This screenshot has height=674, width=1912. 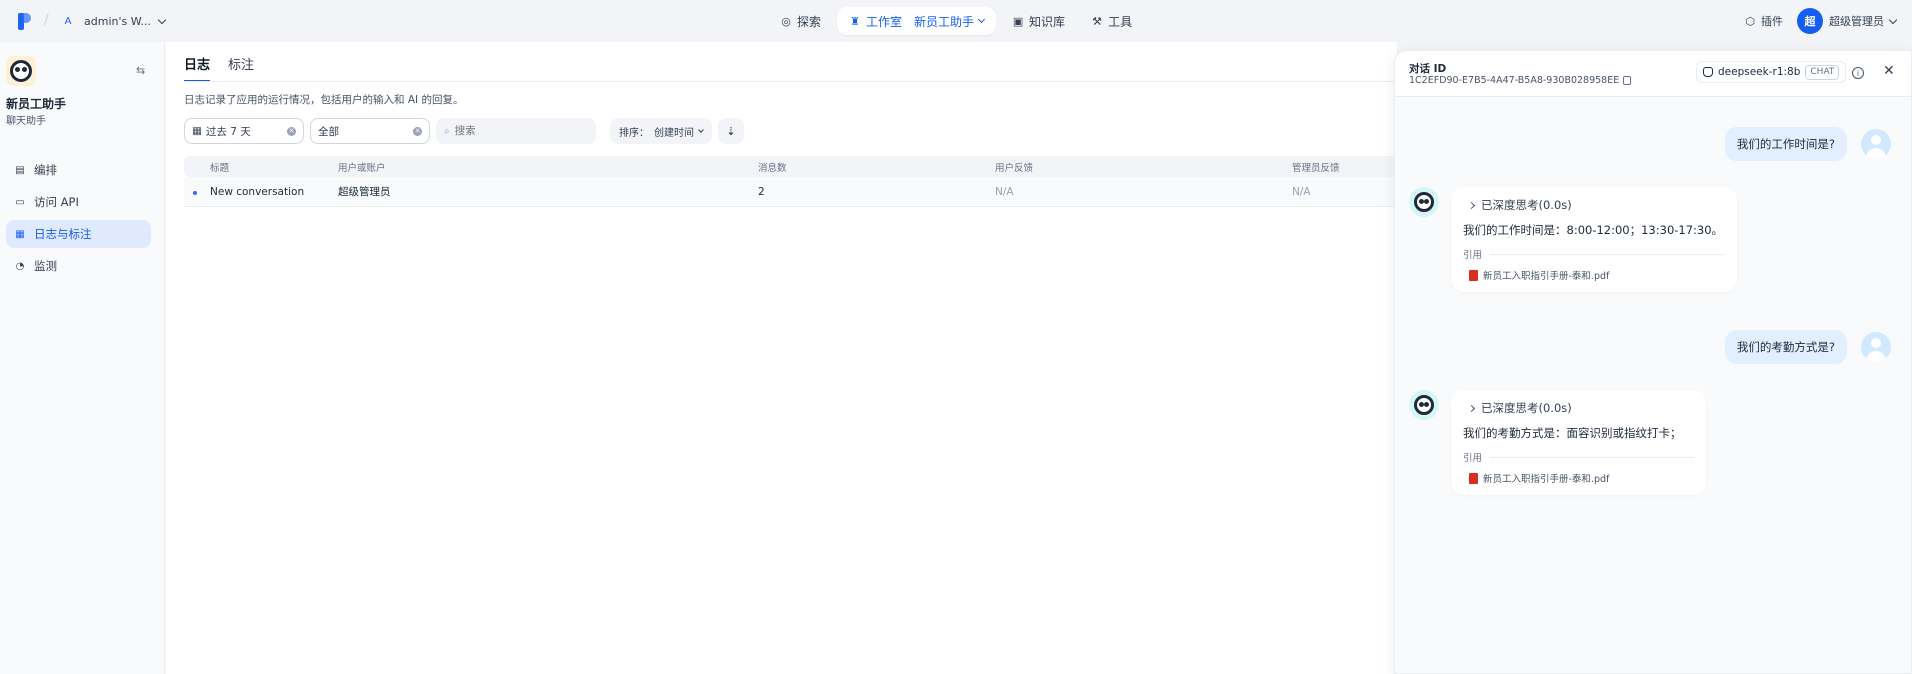 What do you see at coordinates (1627, 80) in the screenshot?
I see `copy-icon` at bounding box center [1627, 80].